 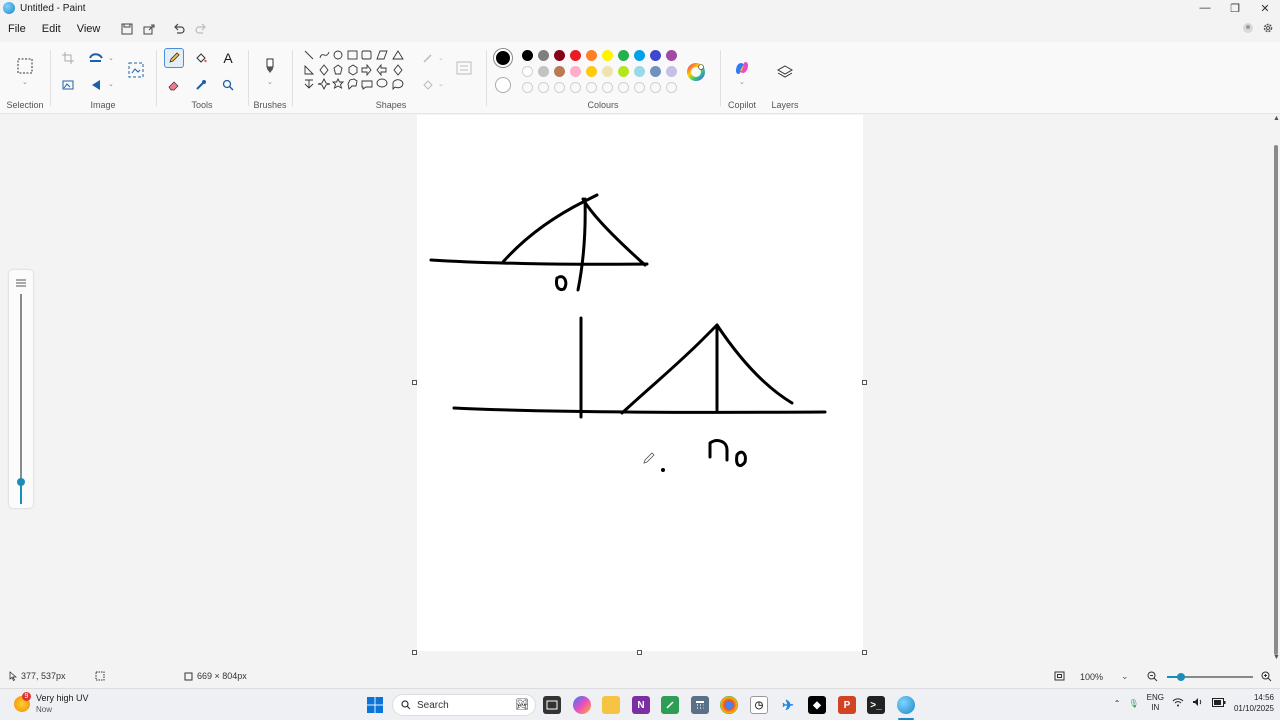 What do you see at coordinates (639, 652) in the screenshot?
I see `resize-handle-bottom` at bounding box center [639, 652].